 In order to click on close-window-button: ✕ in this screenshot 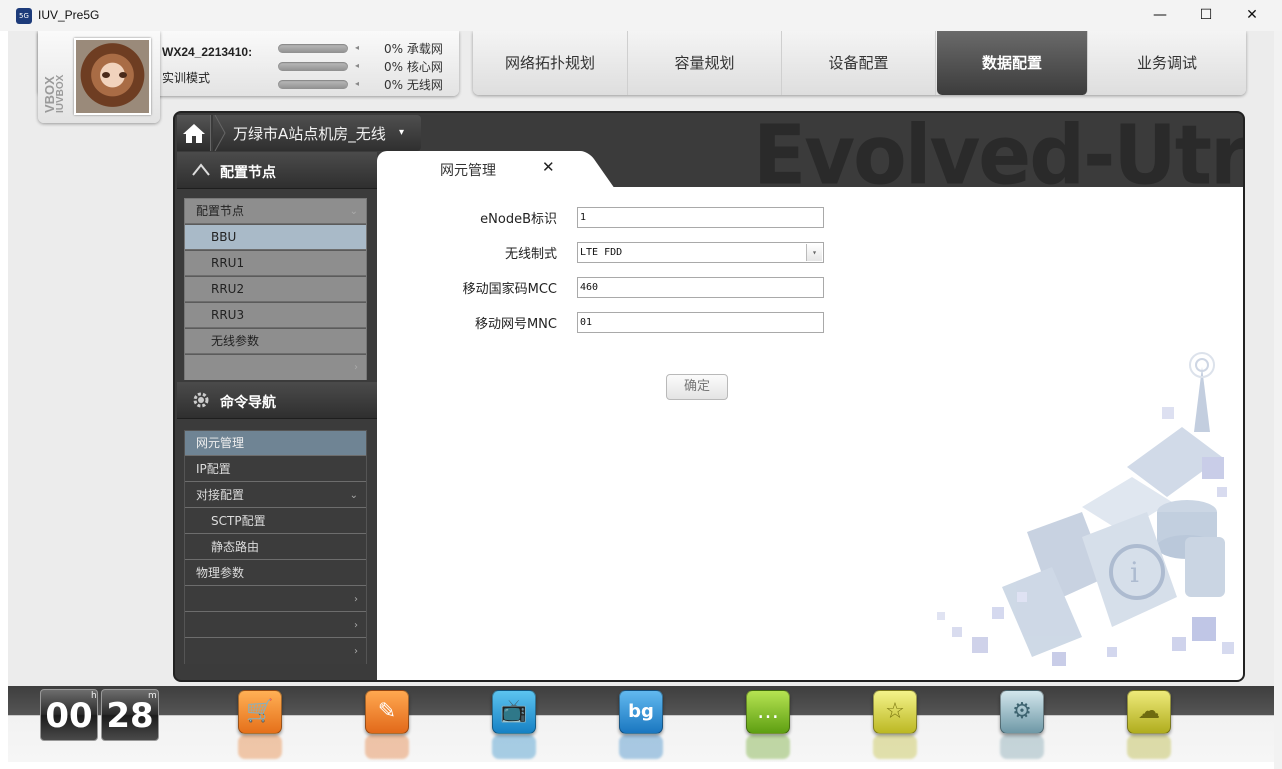, I will do `click(1252, 15)`.